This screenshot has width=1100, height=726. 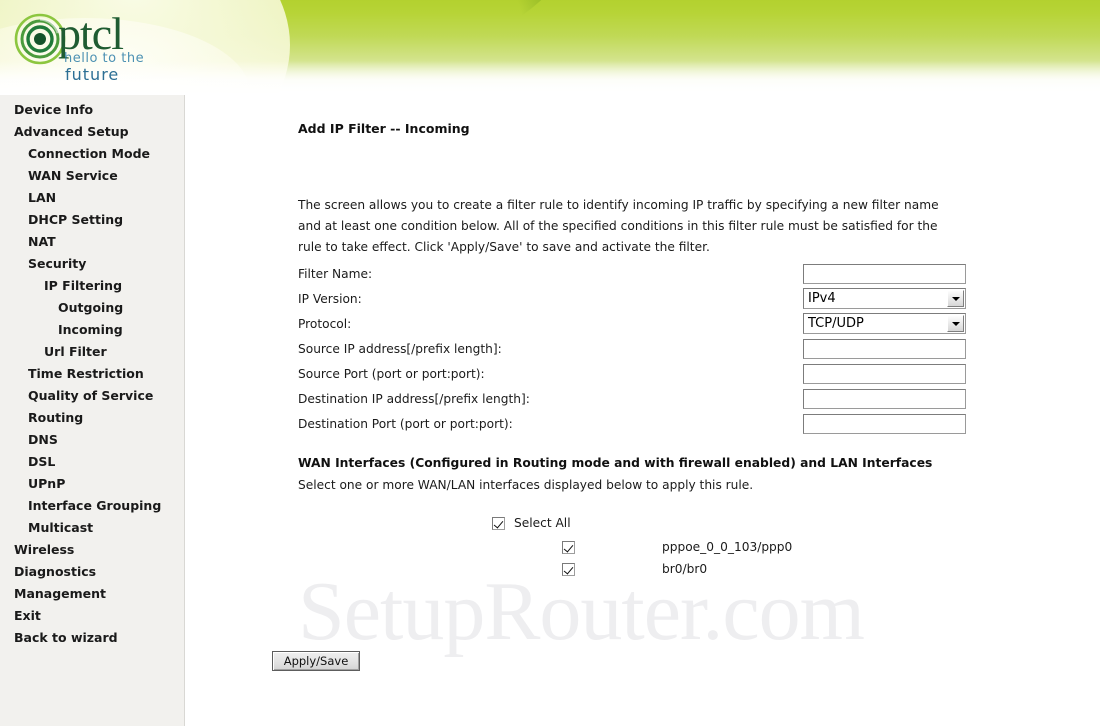 I want to click on sidebar-item-device-info: Device Info, so click(x=92, y=110).